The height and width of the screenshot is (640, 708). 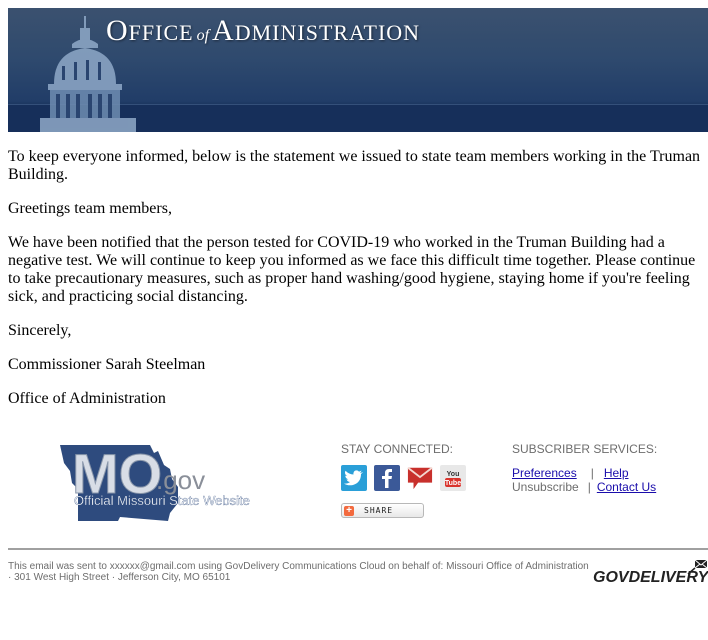 I want to click on stay-connected-heading: STAY CONNECTED:, so click(x=397, y=449).